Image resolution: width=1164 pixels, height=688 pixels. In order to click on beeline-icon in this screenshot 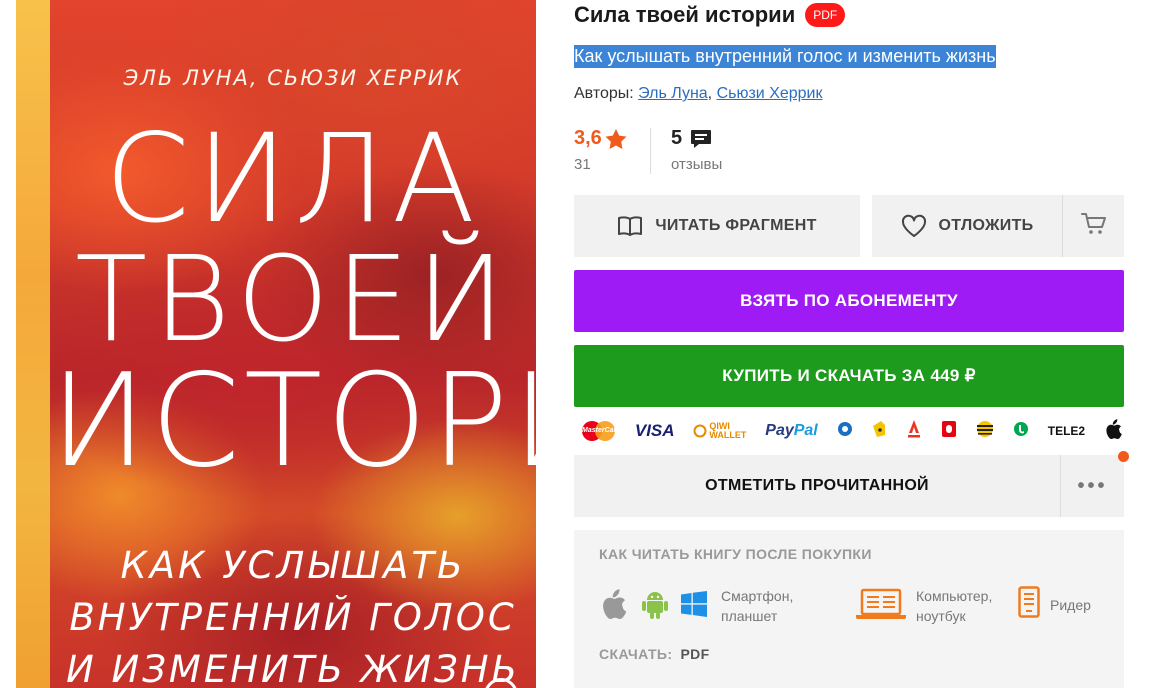, I will do `click(985, 431)`.